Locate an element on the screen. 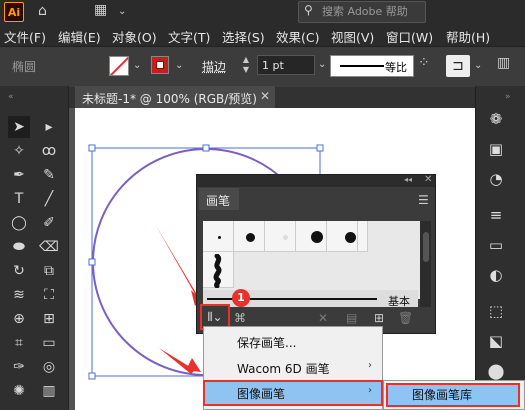 The height and width of the screenshot is (410, 525). delete-brush-icon: 🗑 is located at coordinates (405, 318).